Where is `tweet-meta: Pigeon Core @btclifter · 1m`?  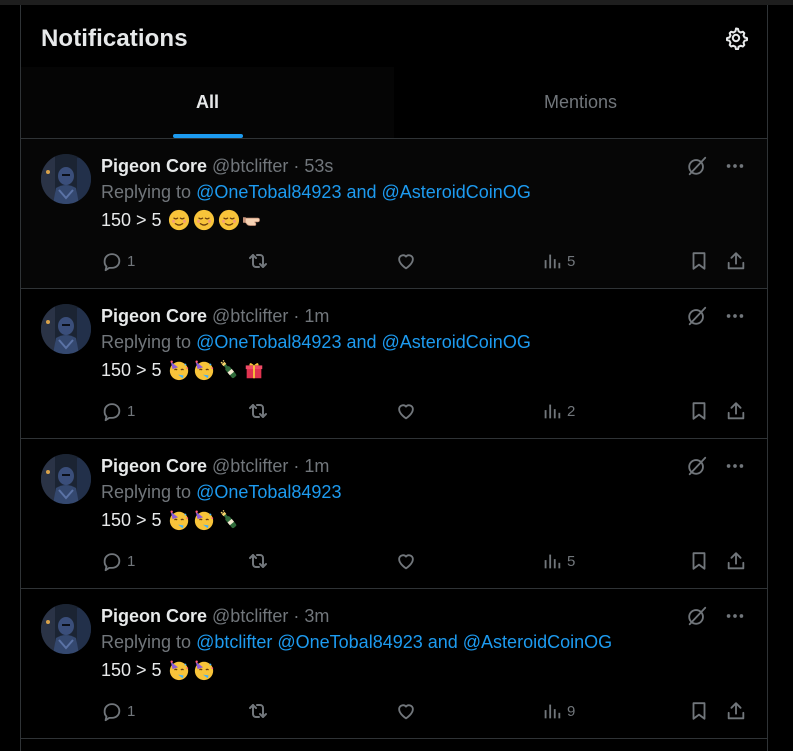 tweet-meta: Pigeon Core @btclifter · 1m is located at coordinates (424, 316).